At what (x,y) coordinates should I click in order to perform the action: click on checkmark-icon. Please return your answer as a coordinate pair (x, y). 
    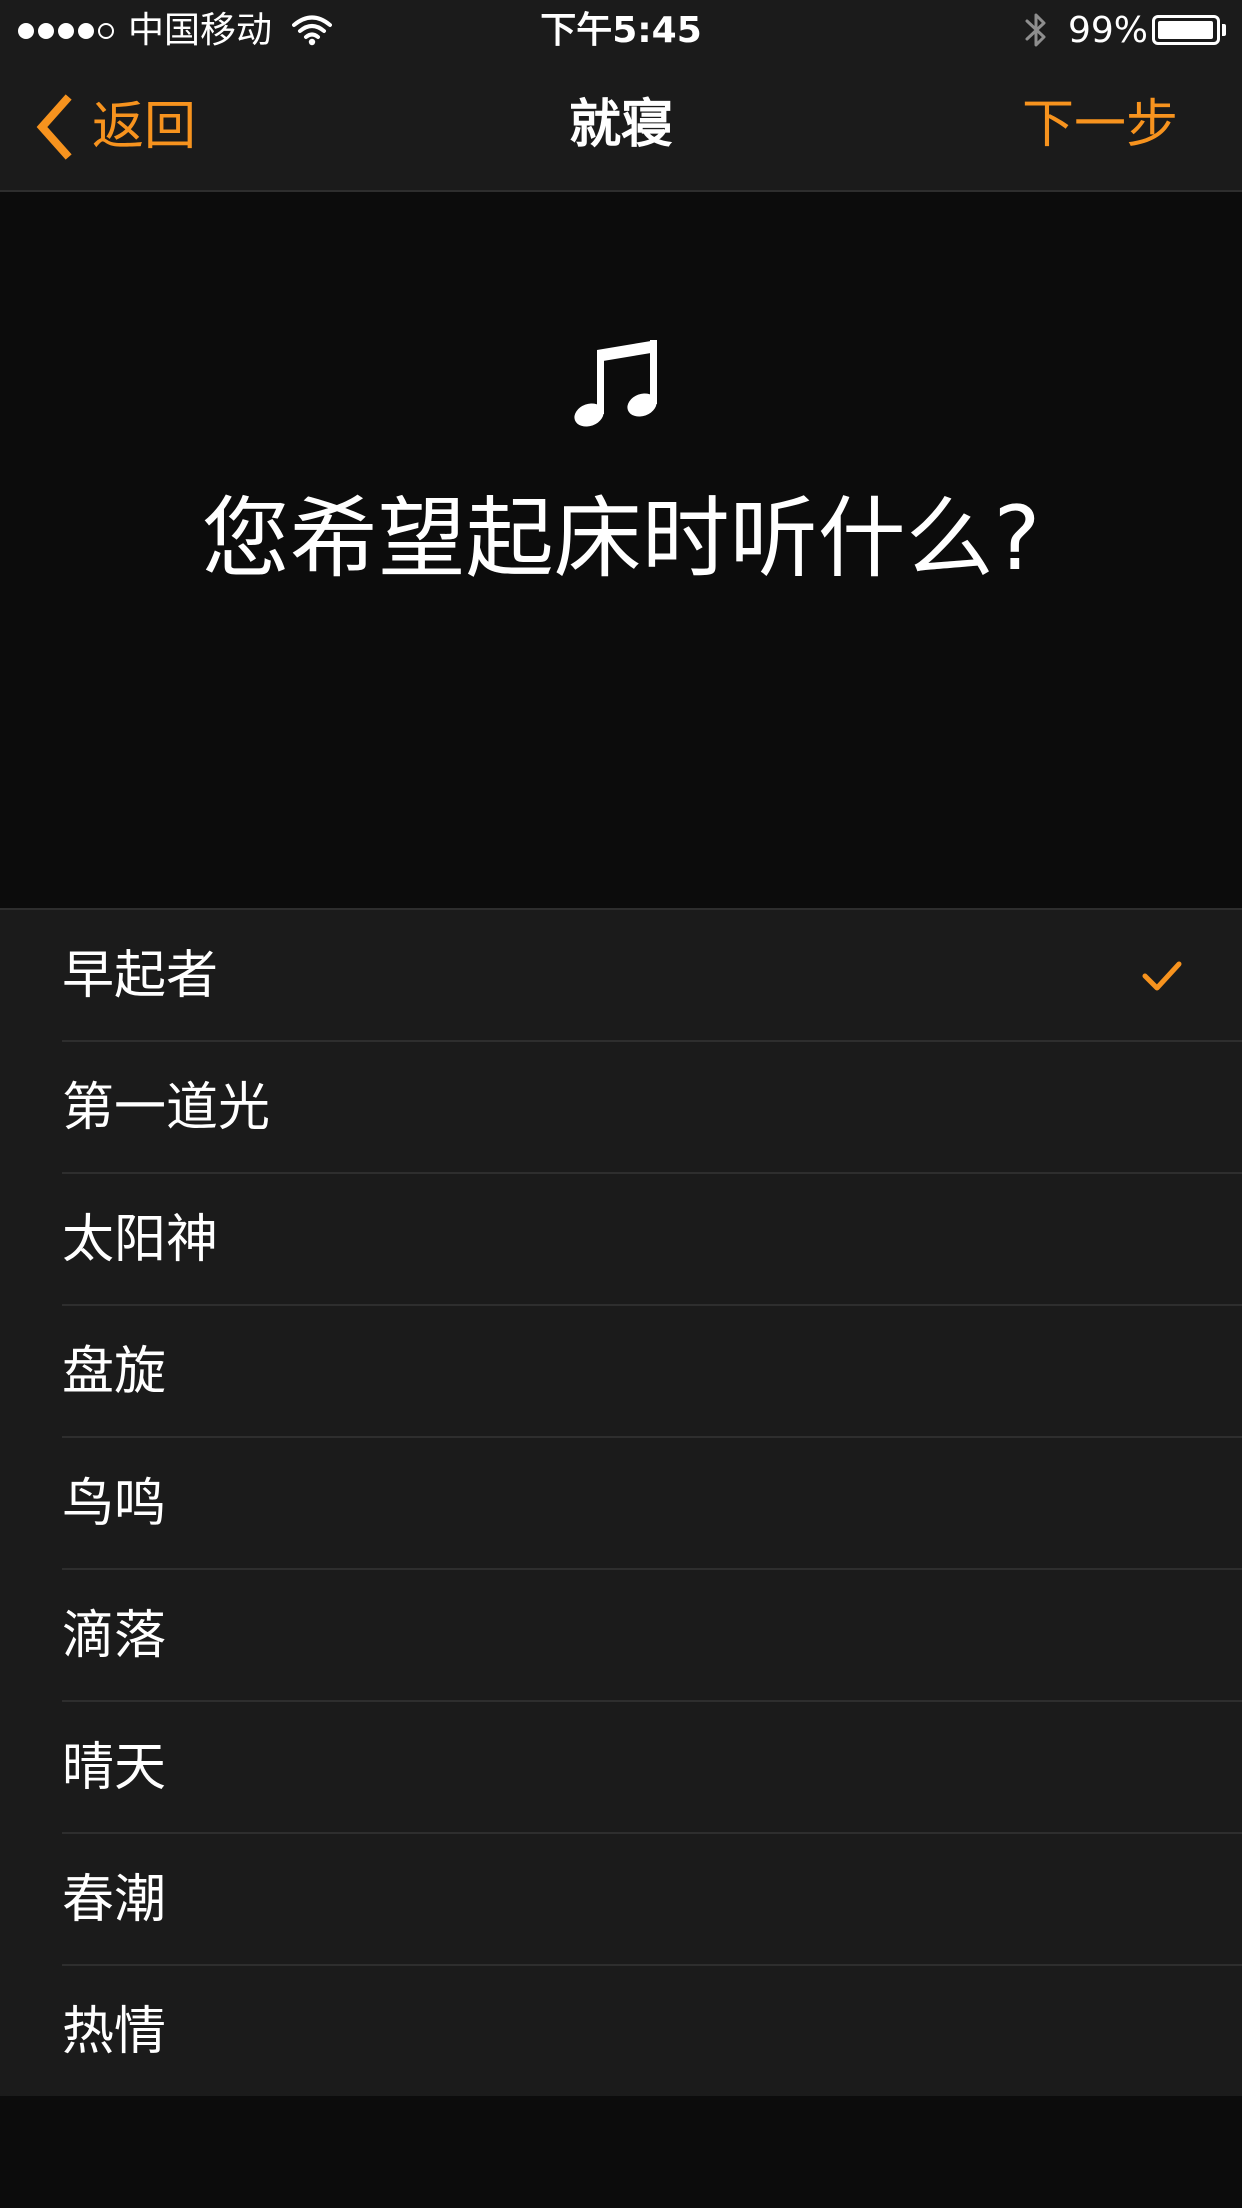
    Looking at the image, I should click on (1162, 976).